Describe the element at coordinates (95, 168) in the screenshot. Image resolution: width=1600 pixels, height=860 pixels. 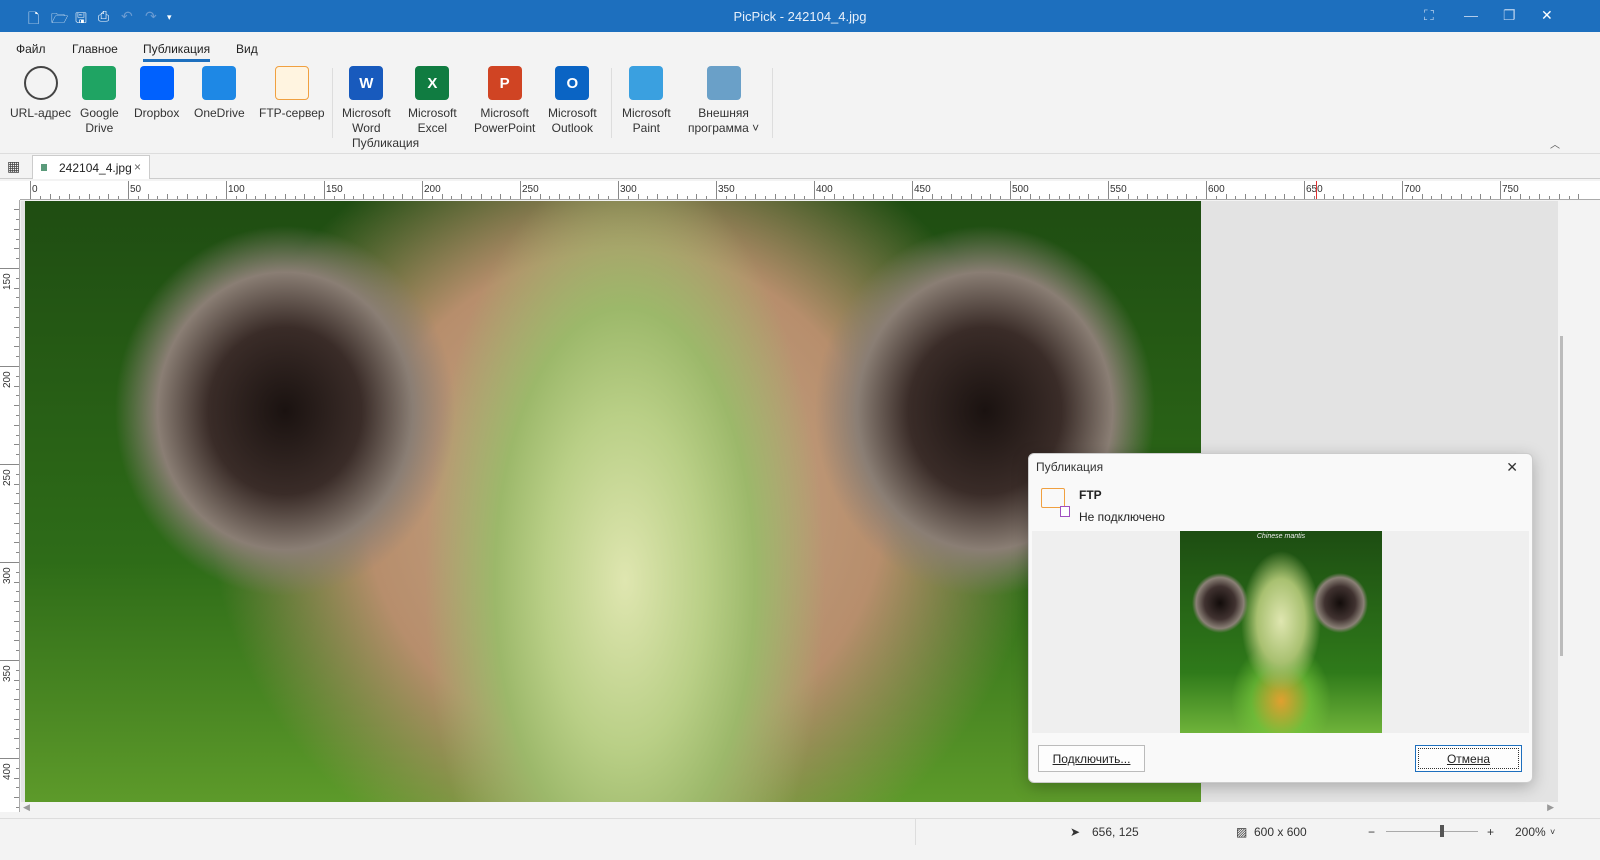
I see `tab-label: 242104_4.jpg` at that location.